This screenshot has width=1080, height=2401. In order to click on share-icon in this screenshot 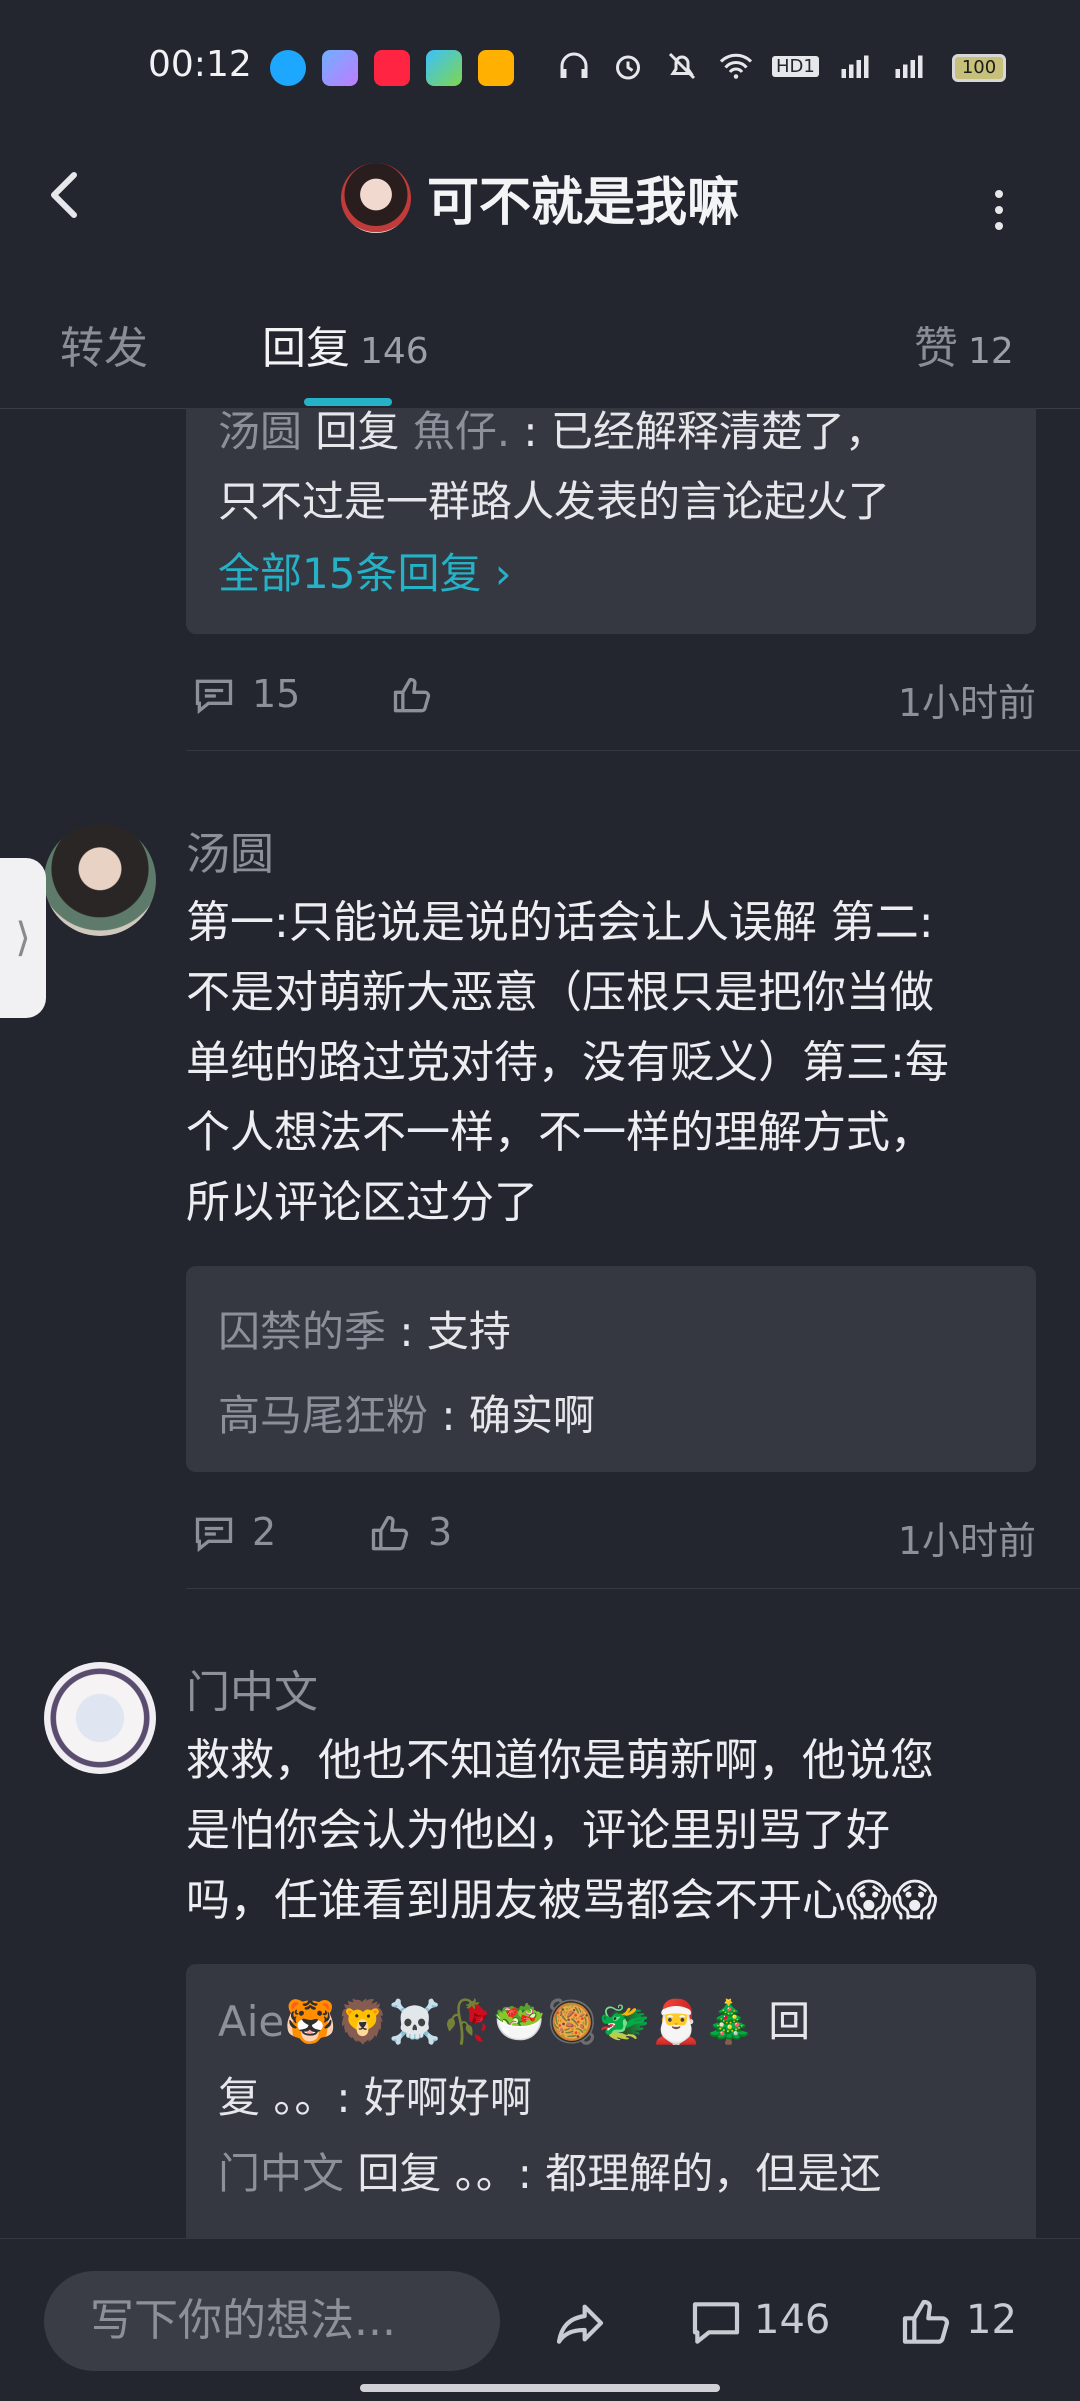, I will do `click(580, 2323)`.